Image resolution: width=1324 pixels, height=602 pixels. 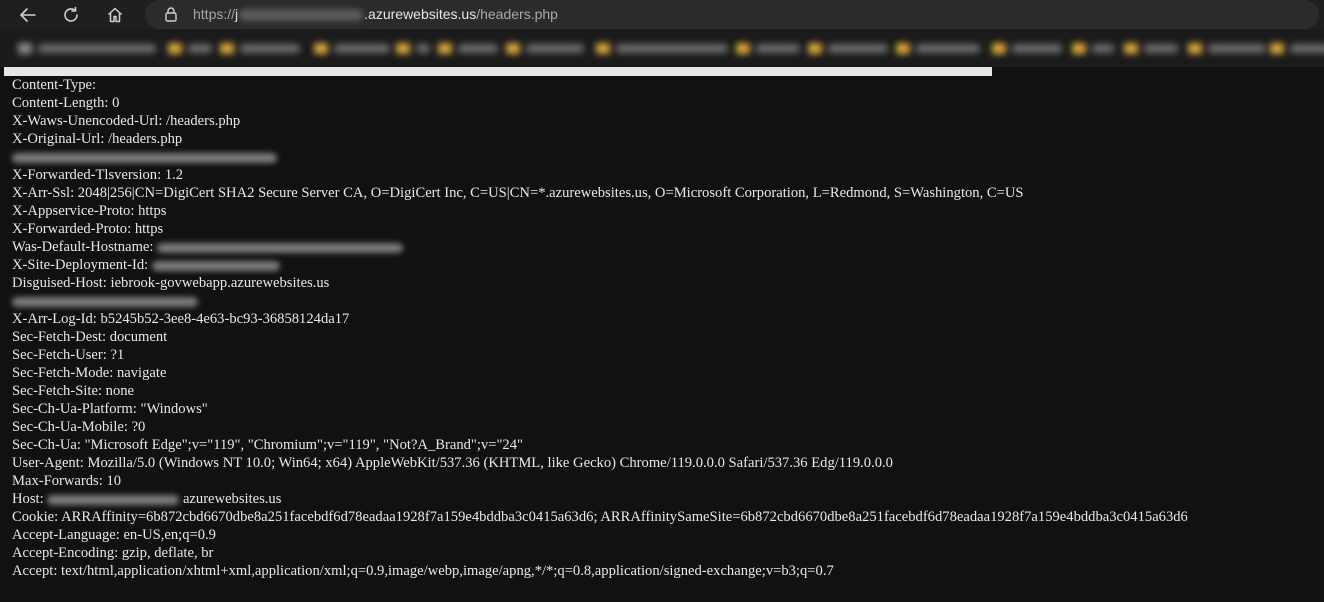 What do you see at coordinates (237, 14) in the screenshot?
I see `url-prefix: j` at bounding box center [237, 14].